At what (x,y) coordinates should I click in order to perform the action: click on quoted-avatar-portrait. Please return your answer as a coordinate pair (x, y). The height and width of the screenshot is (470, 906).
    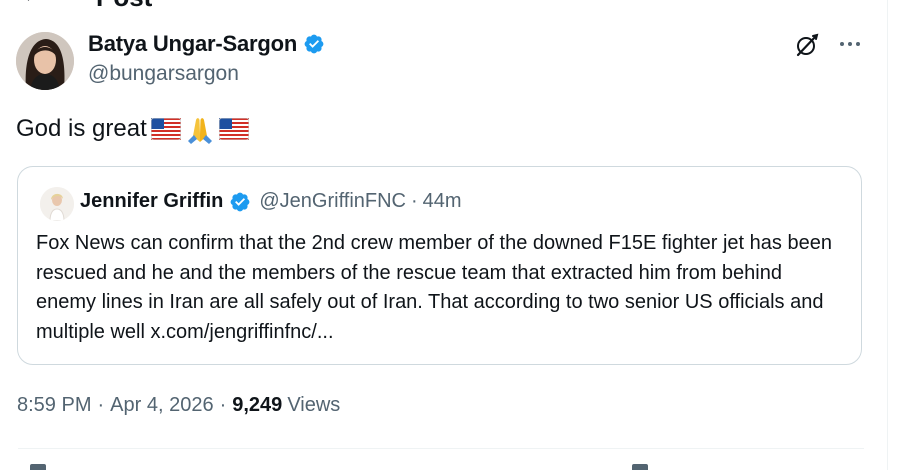
    Looking at the image, I should click on (57, 204).